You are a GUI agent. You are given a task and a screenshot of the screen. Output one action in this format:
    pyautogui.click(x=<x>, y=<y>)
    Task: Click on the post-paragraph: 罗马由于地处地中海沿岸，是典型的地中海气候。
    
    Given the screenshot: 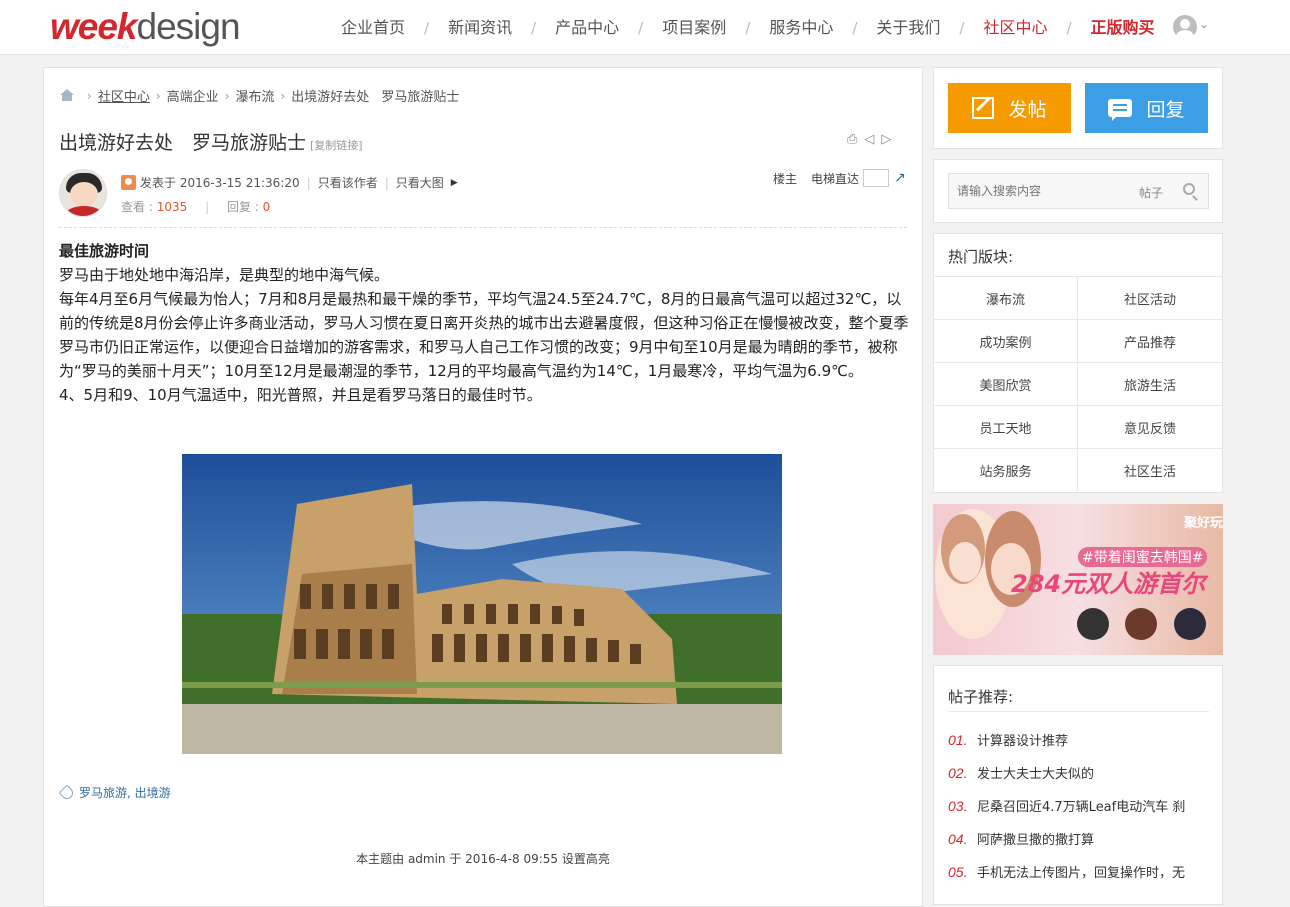 What is the action you would take?
    pyautogui.click(x=224, y=275)
    